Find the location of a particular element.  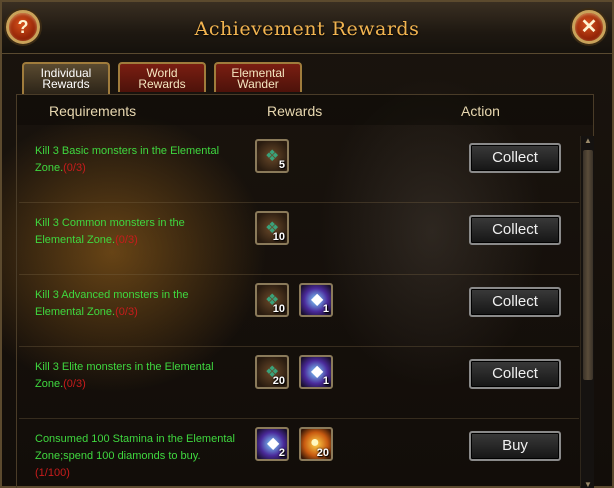

table-header: Requirements Rewards Action is located at coordinates (305, 110).